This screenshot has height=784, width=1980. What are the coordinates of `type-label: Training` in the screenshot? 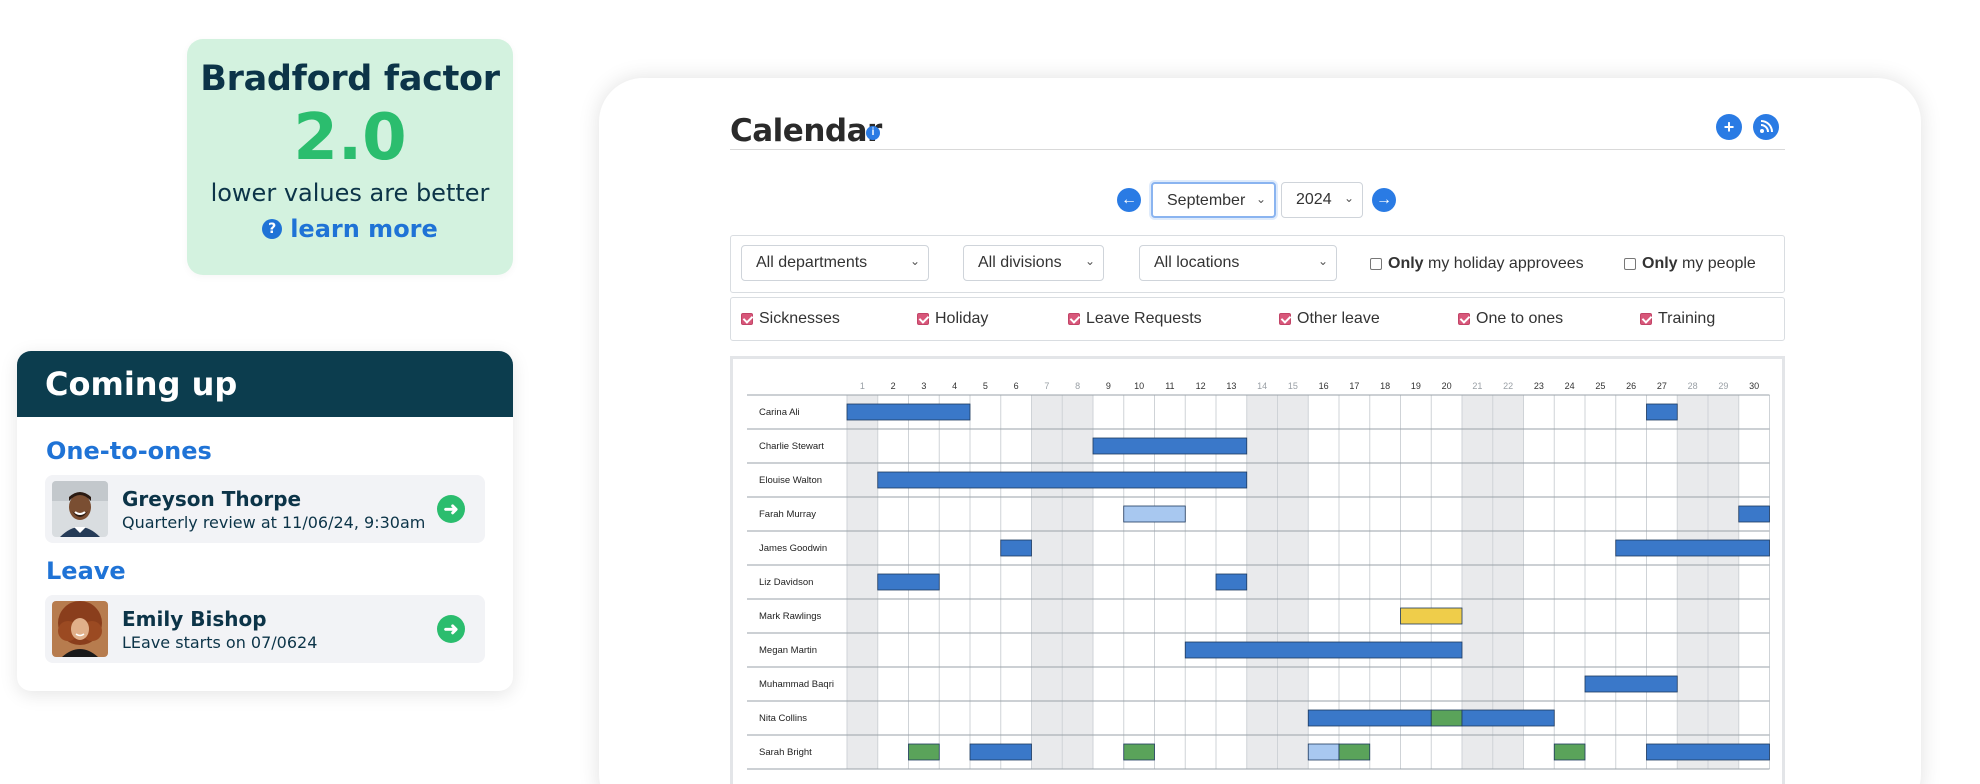 It's located at (1687, 318).